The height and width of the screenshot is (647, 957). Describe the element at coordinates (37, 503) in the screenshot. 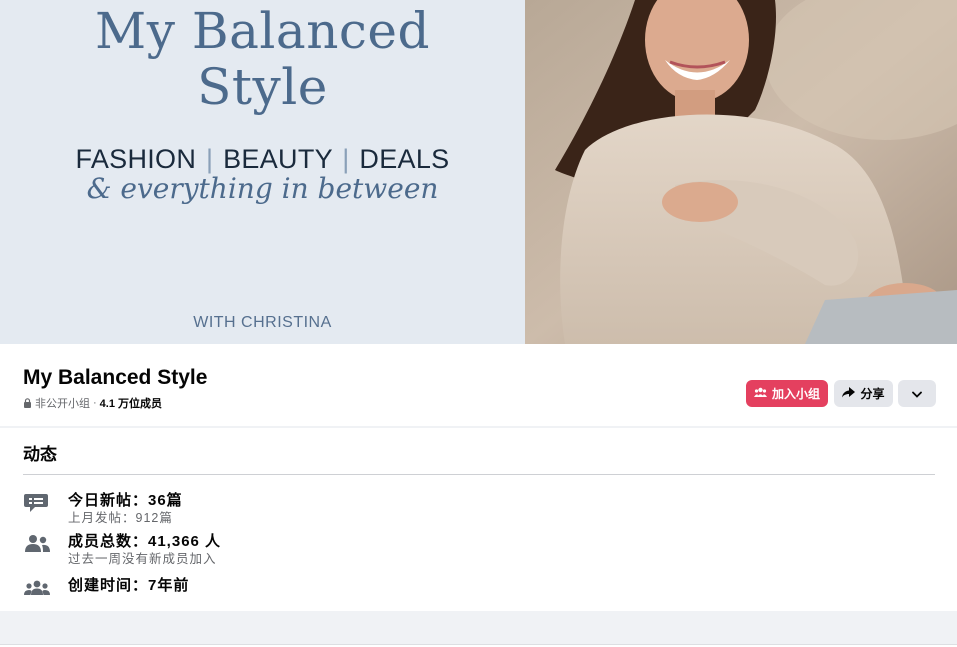

I see `chat-bubble-icon` at that location.